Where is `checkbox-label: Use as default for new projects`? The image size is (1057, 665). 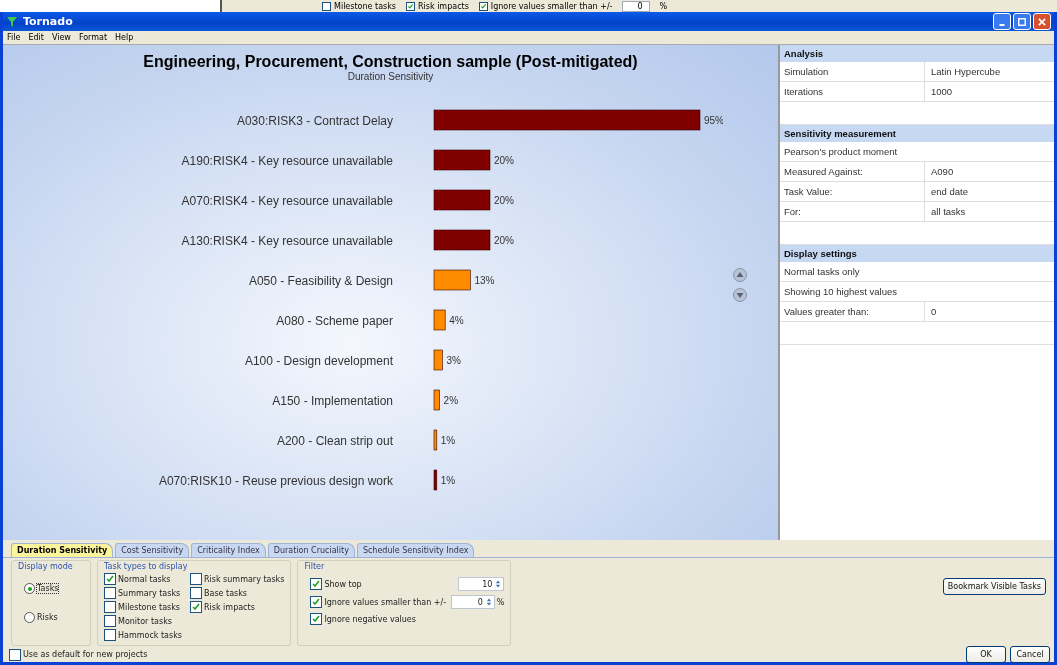 checkbox-label: Use as default for new projects is located at coordinates (85, 654).